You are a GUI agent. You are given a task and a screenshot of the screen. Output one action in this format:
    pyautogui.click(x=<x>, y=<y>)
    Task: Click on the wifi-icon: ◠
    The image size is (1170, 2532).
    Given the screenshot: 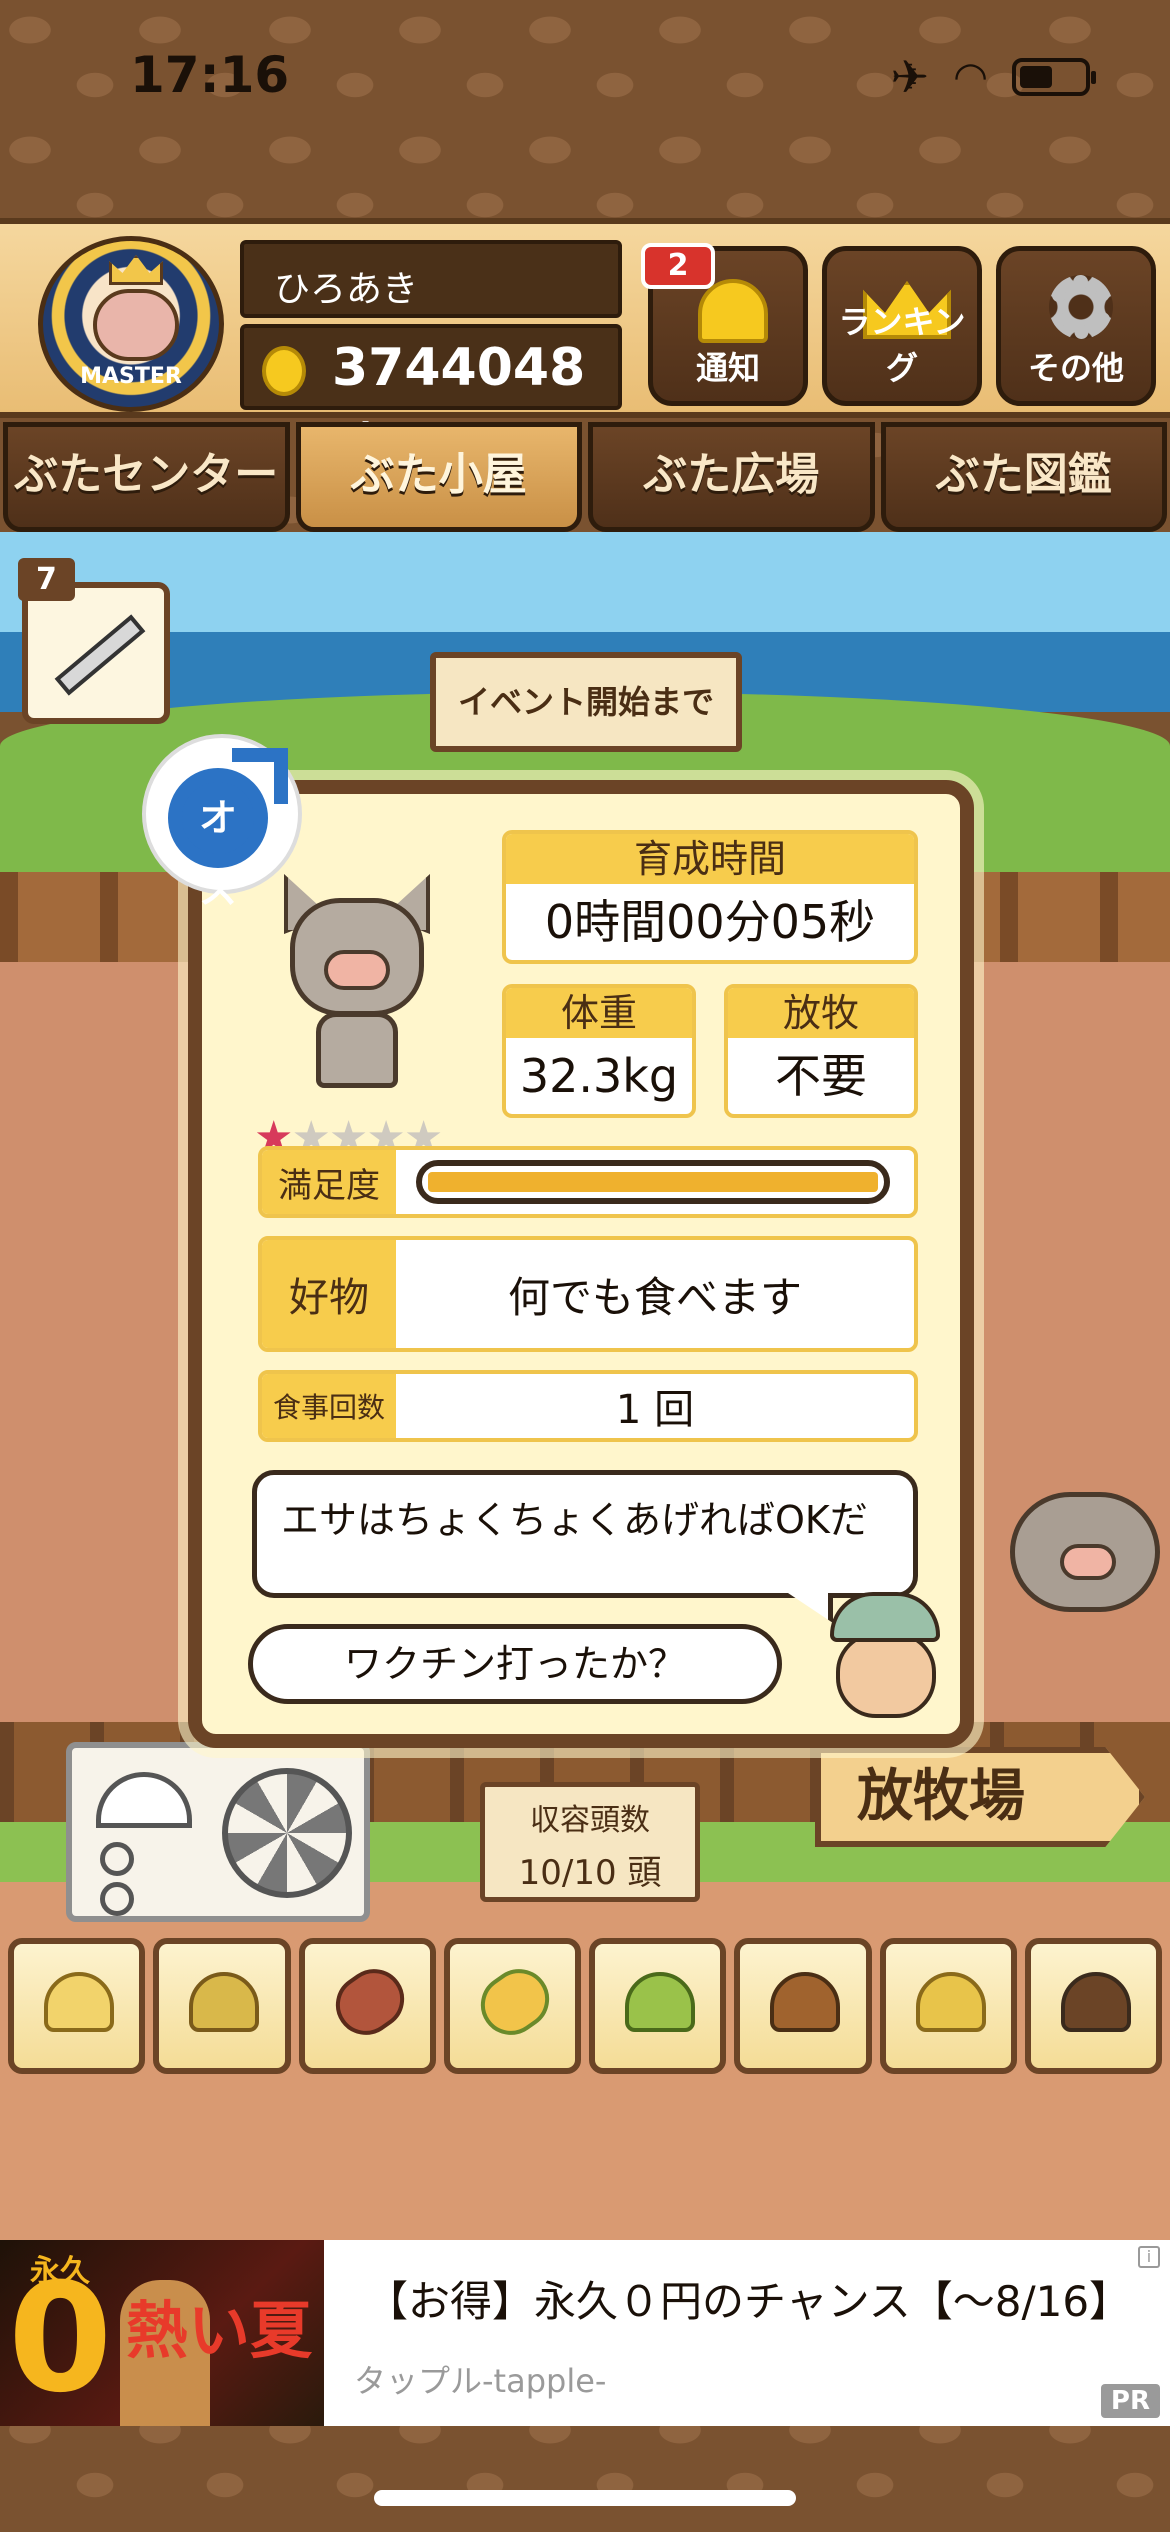 What is the action you would take?
    pyautogui.click(x=970, y=77)
    